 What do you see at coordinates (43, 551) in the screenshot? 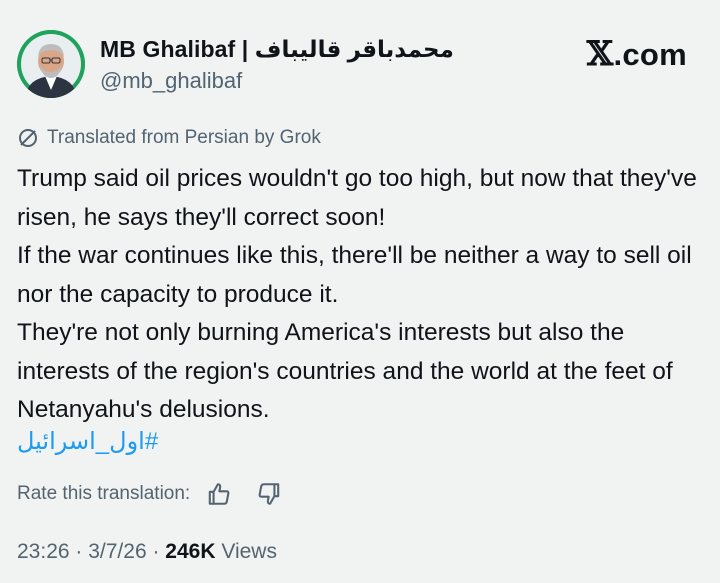
I see `tweet-time: 23:26` at bounding box center [43, 551].